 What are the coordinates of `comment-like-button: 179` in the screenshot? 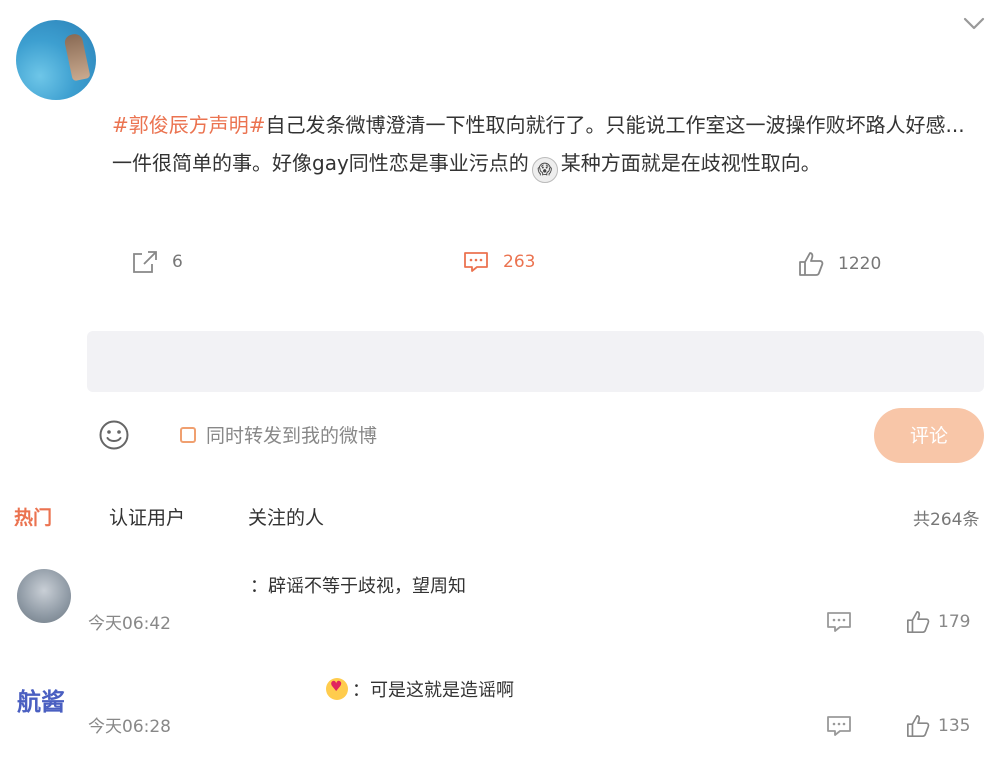 It's located at (938, 622).